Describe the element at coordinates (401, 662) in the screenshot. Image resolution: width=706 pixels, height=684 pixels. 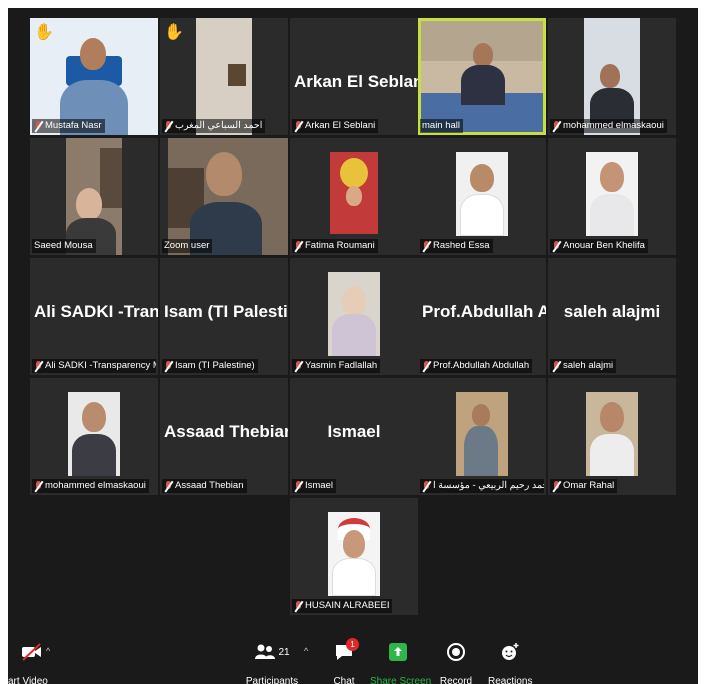
I see `share-screen-button: Share Screen` at that location.